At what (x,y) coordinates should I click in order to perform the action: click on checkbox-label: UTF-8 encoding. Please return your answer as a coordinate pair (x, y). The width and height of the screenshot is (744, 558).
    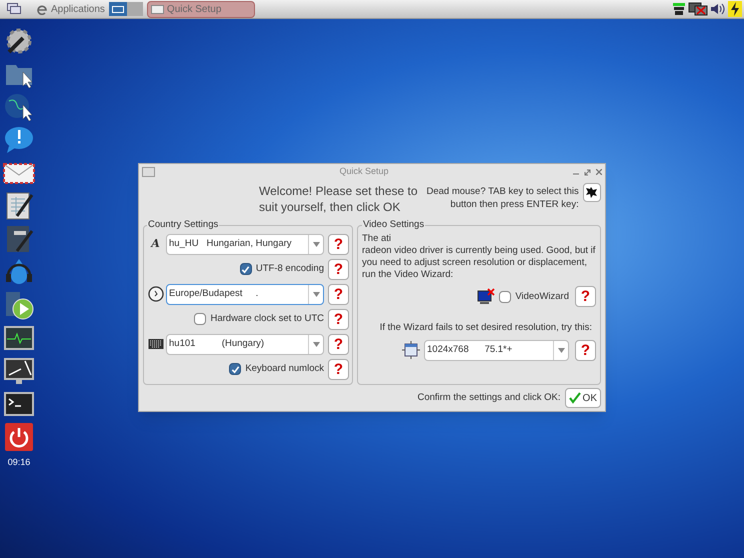
    Looking at the image, I should click on (290, 269).